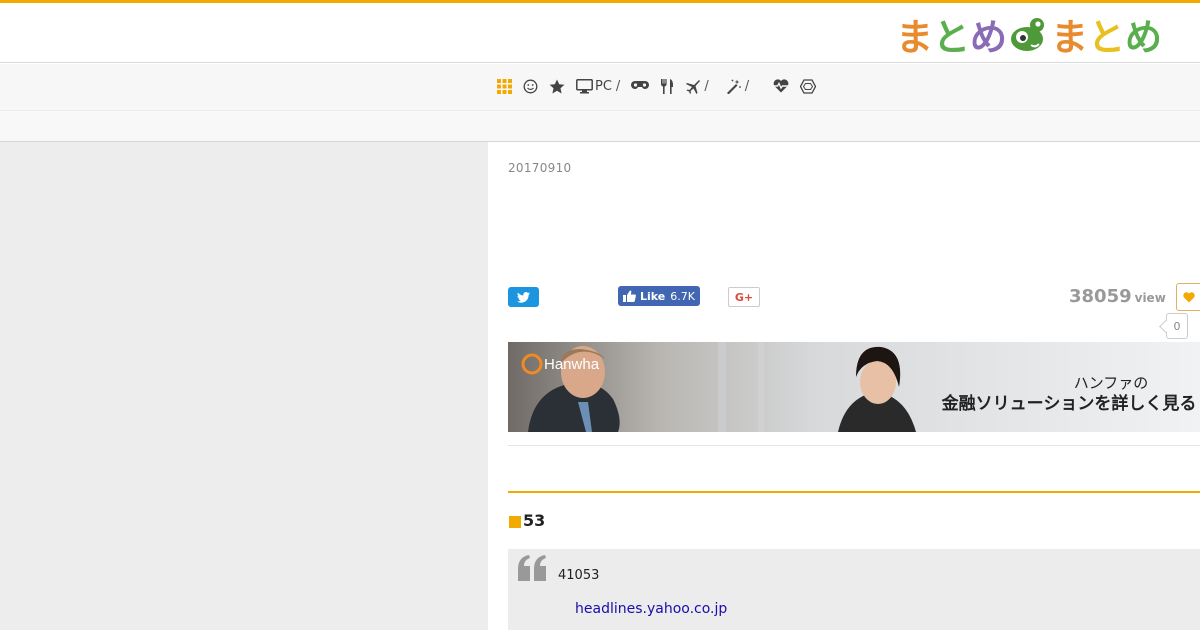 This screenshot has height=630, width=1200. I want to click on nav-item-pc: PC /, so click(598, 86).